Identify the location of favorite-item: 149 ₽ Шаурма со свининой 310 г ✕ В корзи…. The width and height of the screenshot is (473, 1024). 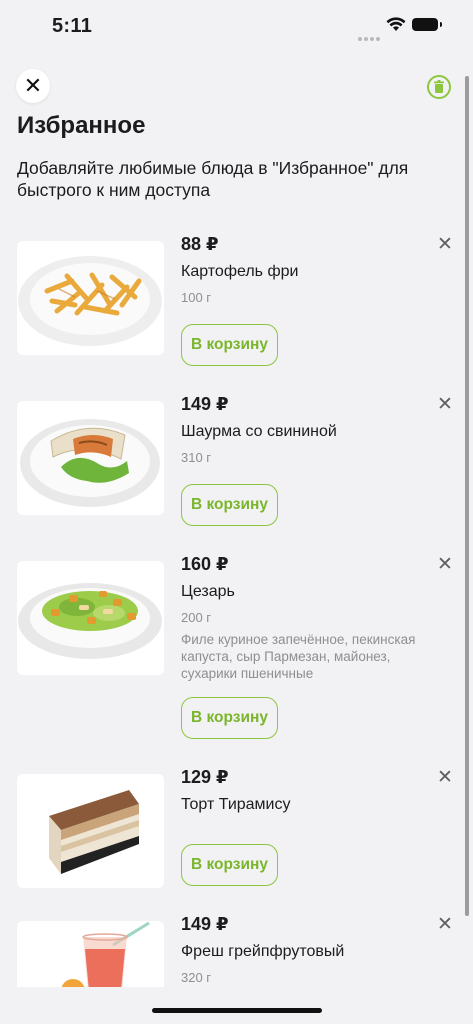
(236, 467).